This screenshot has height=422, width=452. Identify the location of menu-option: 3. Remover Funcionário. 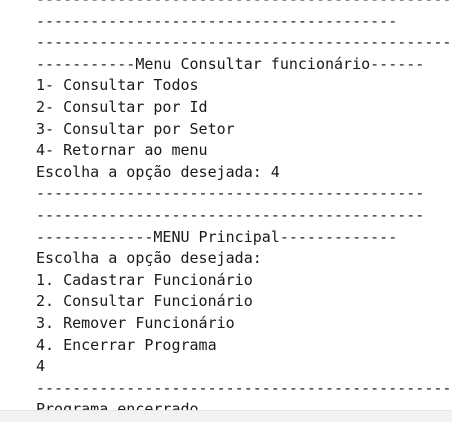
(135, 322).